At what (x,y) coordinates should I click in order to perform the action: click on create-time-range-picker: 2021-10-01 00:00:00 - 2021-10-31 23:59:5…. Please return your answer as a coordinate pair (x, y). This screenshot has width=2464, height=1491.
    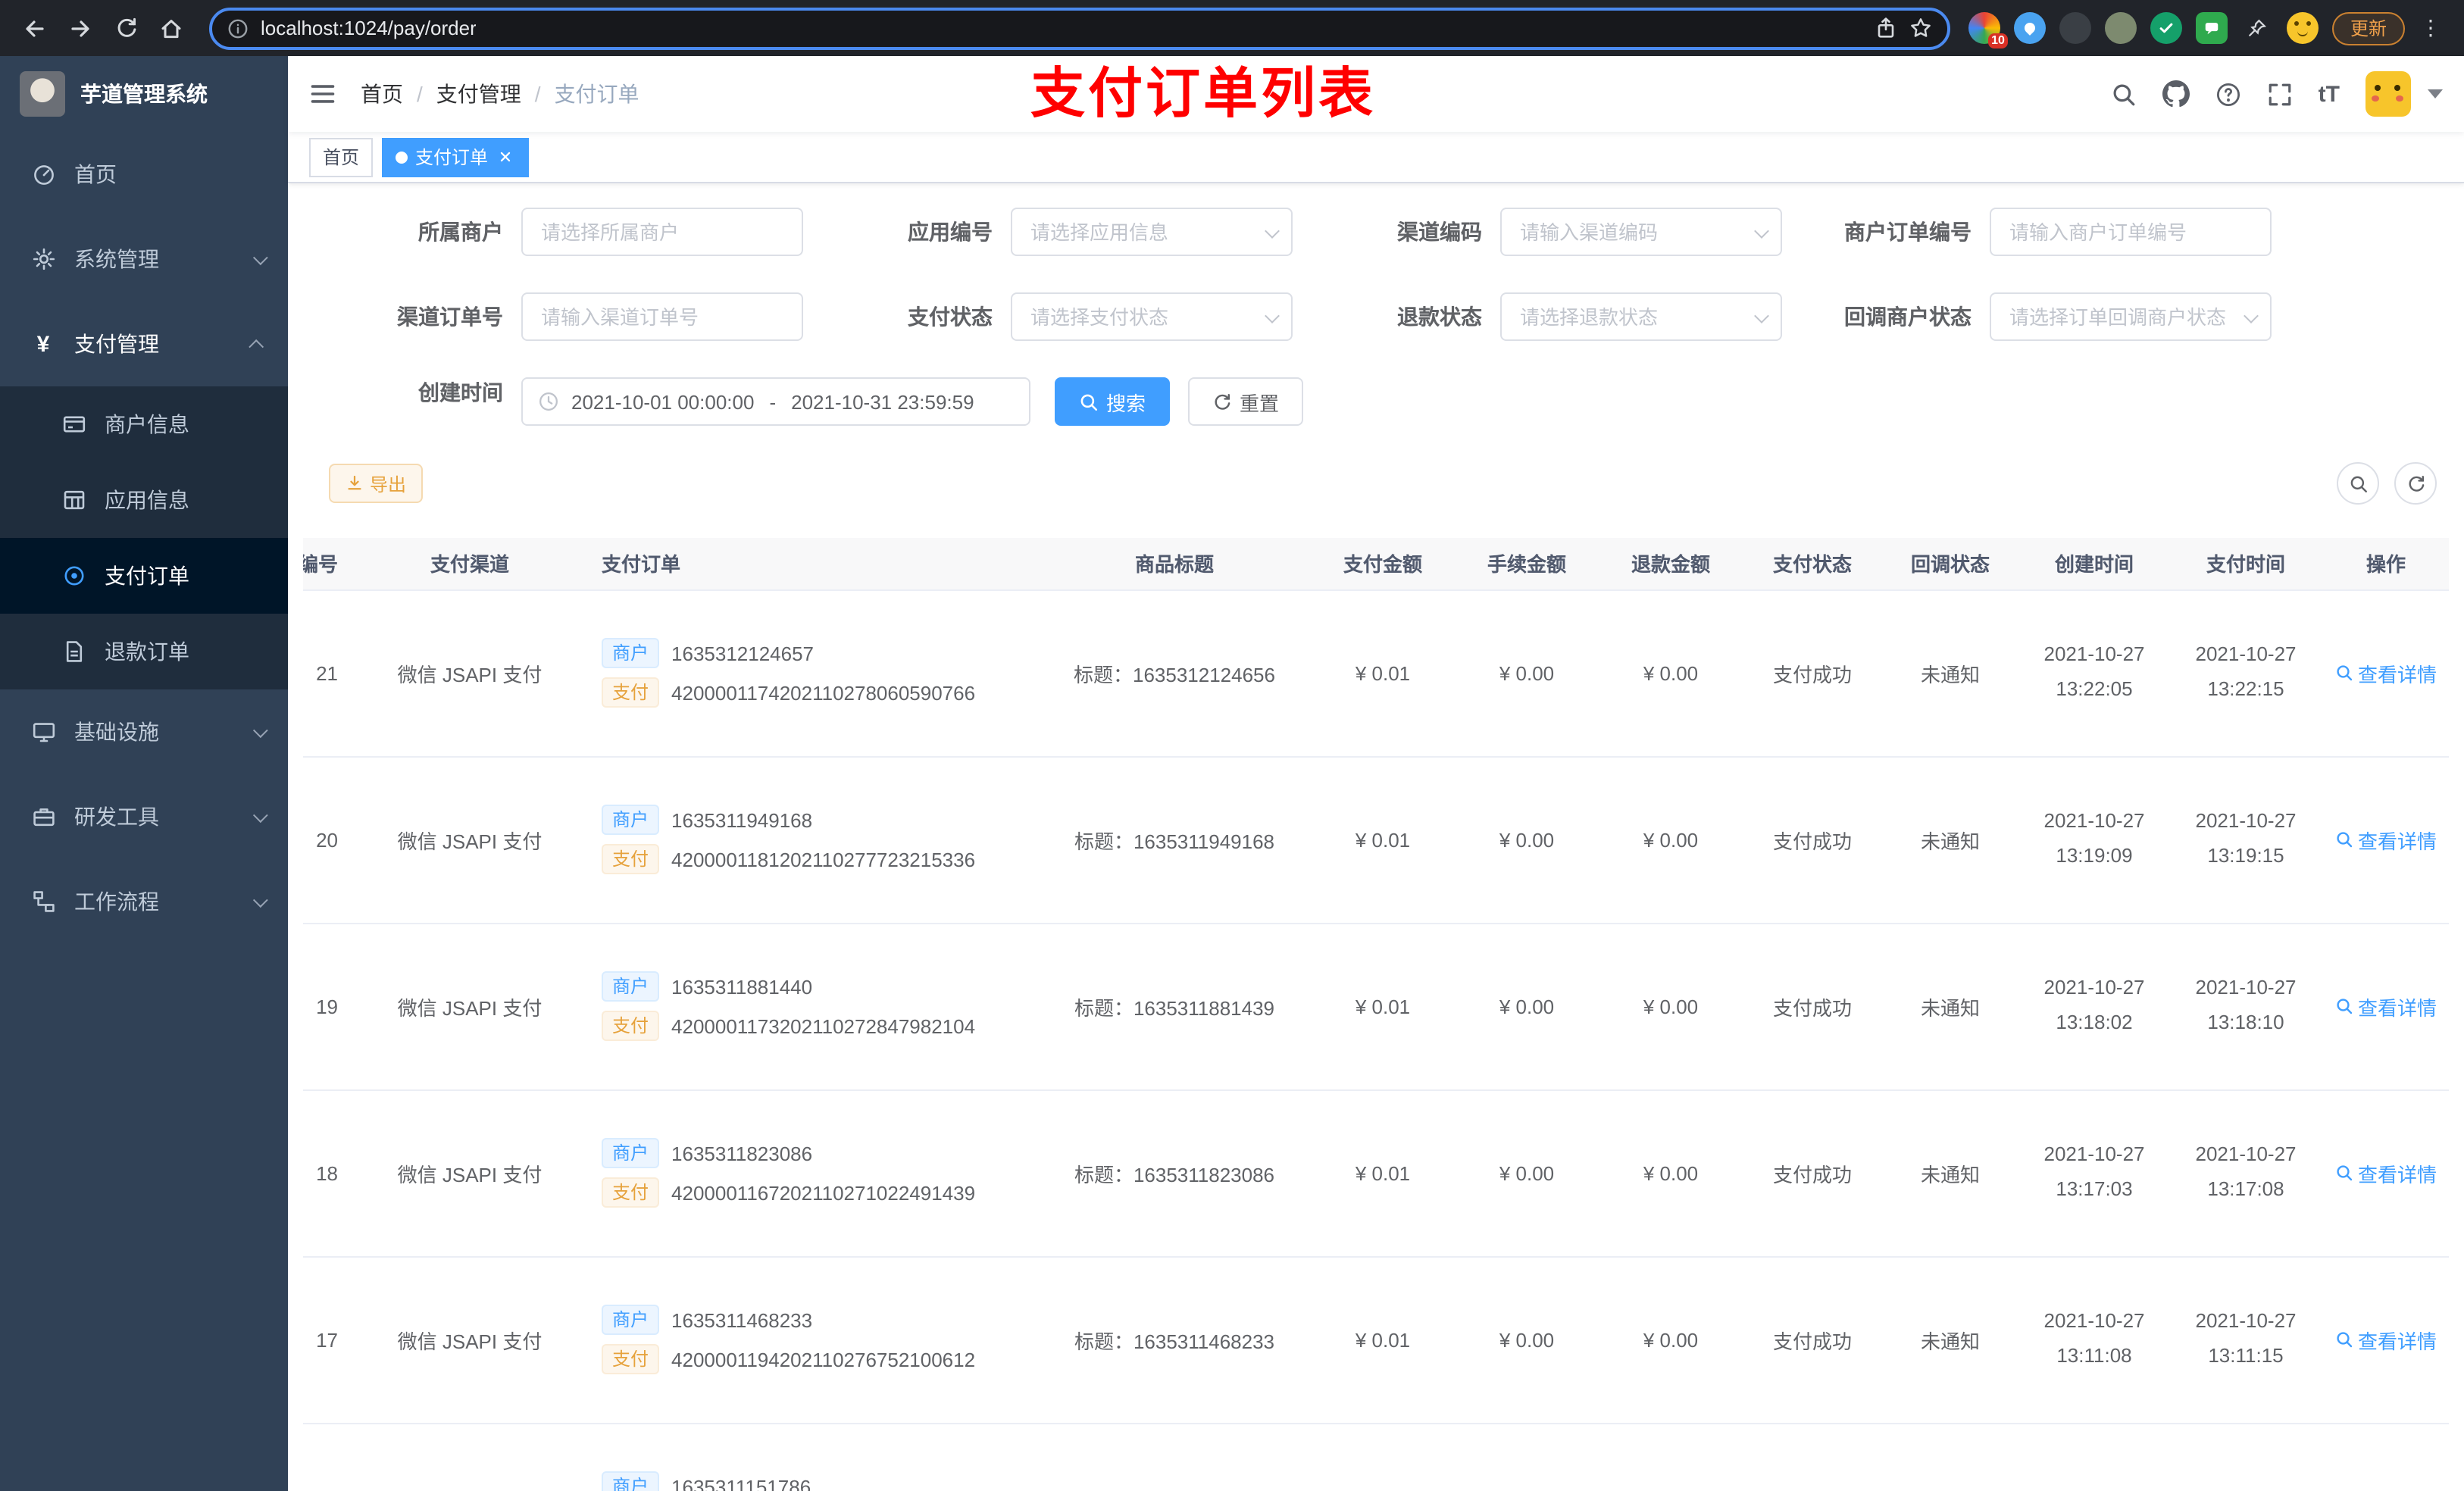
    Looking at the image, I should click on (775, 401).